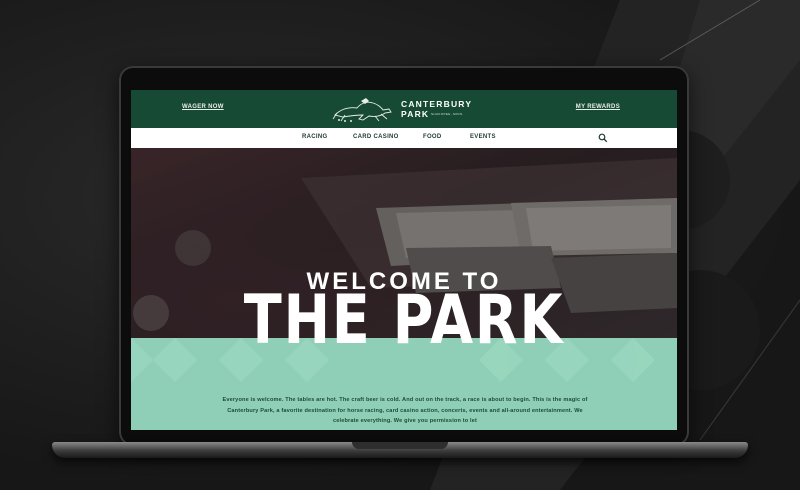 This screenshot has width=800, height=490. Describe the element at coordinates (314, 137) in the screenshot. I see `nav-item-racing: RACING` at that location.